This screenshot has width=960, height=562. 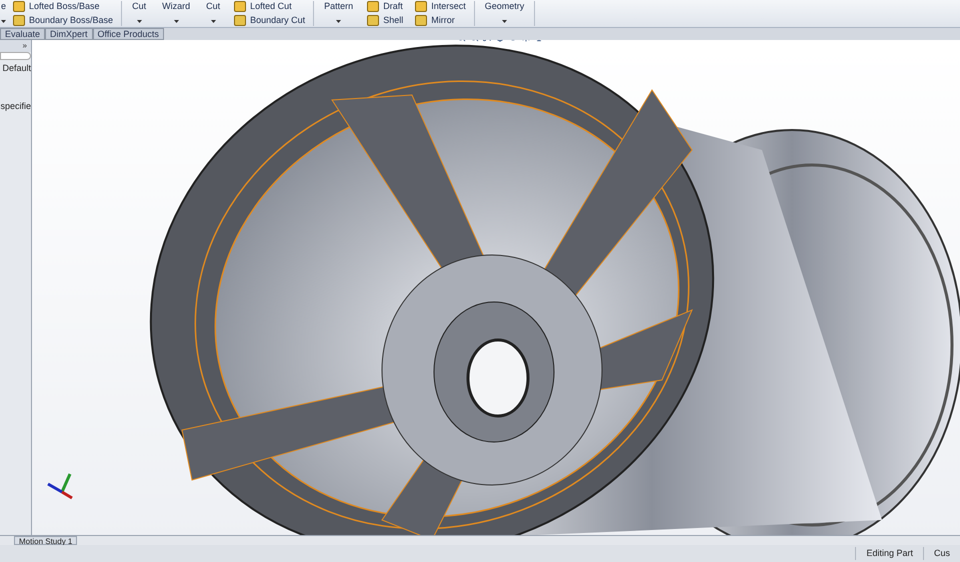 I want to click on panel-text: specifie, so click(x=15, y=106).